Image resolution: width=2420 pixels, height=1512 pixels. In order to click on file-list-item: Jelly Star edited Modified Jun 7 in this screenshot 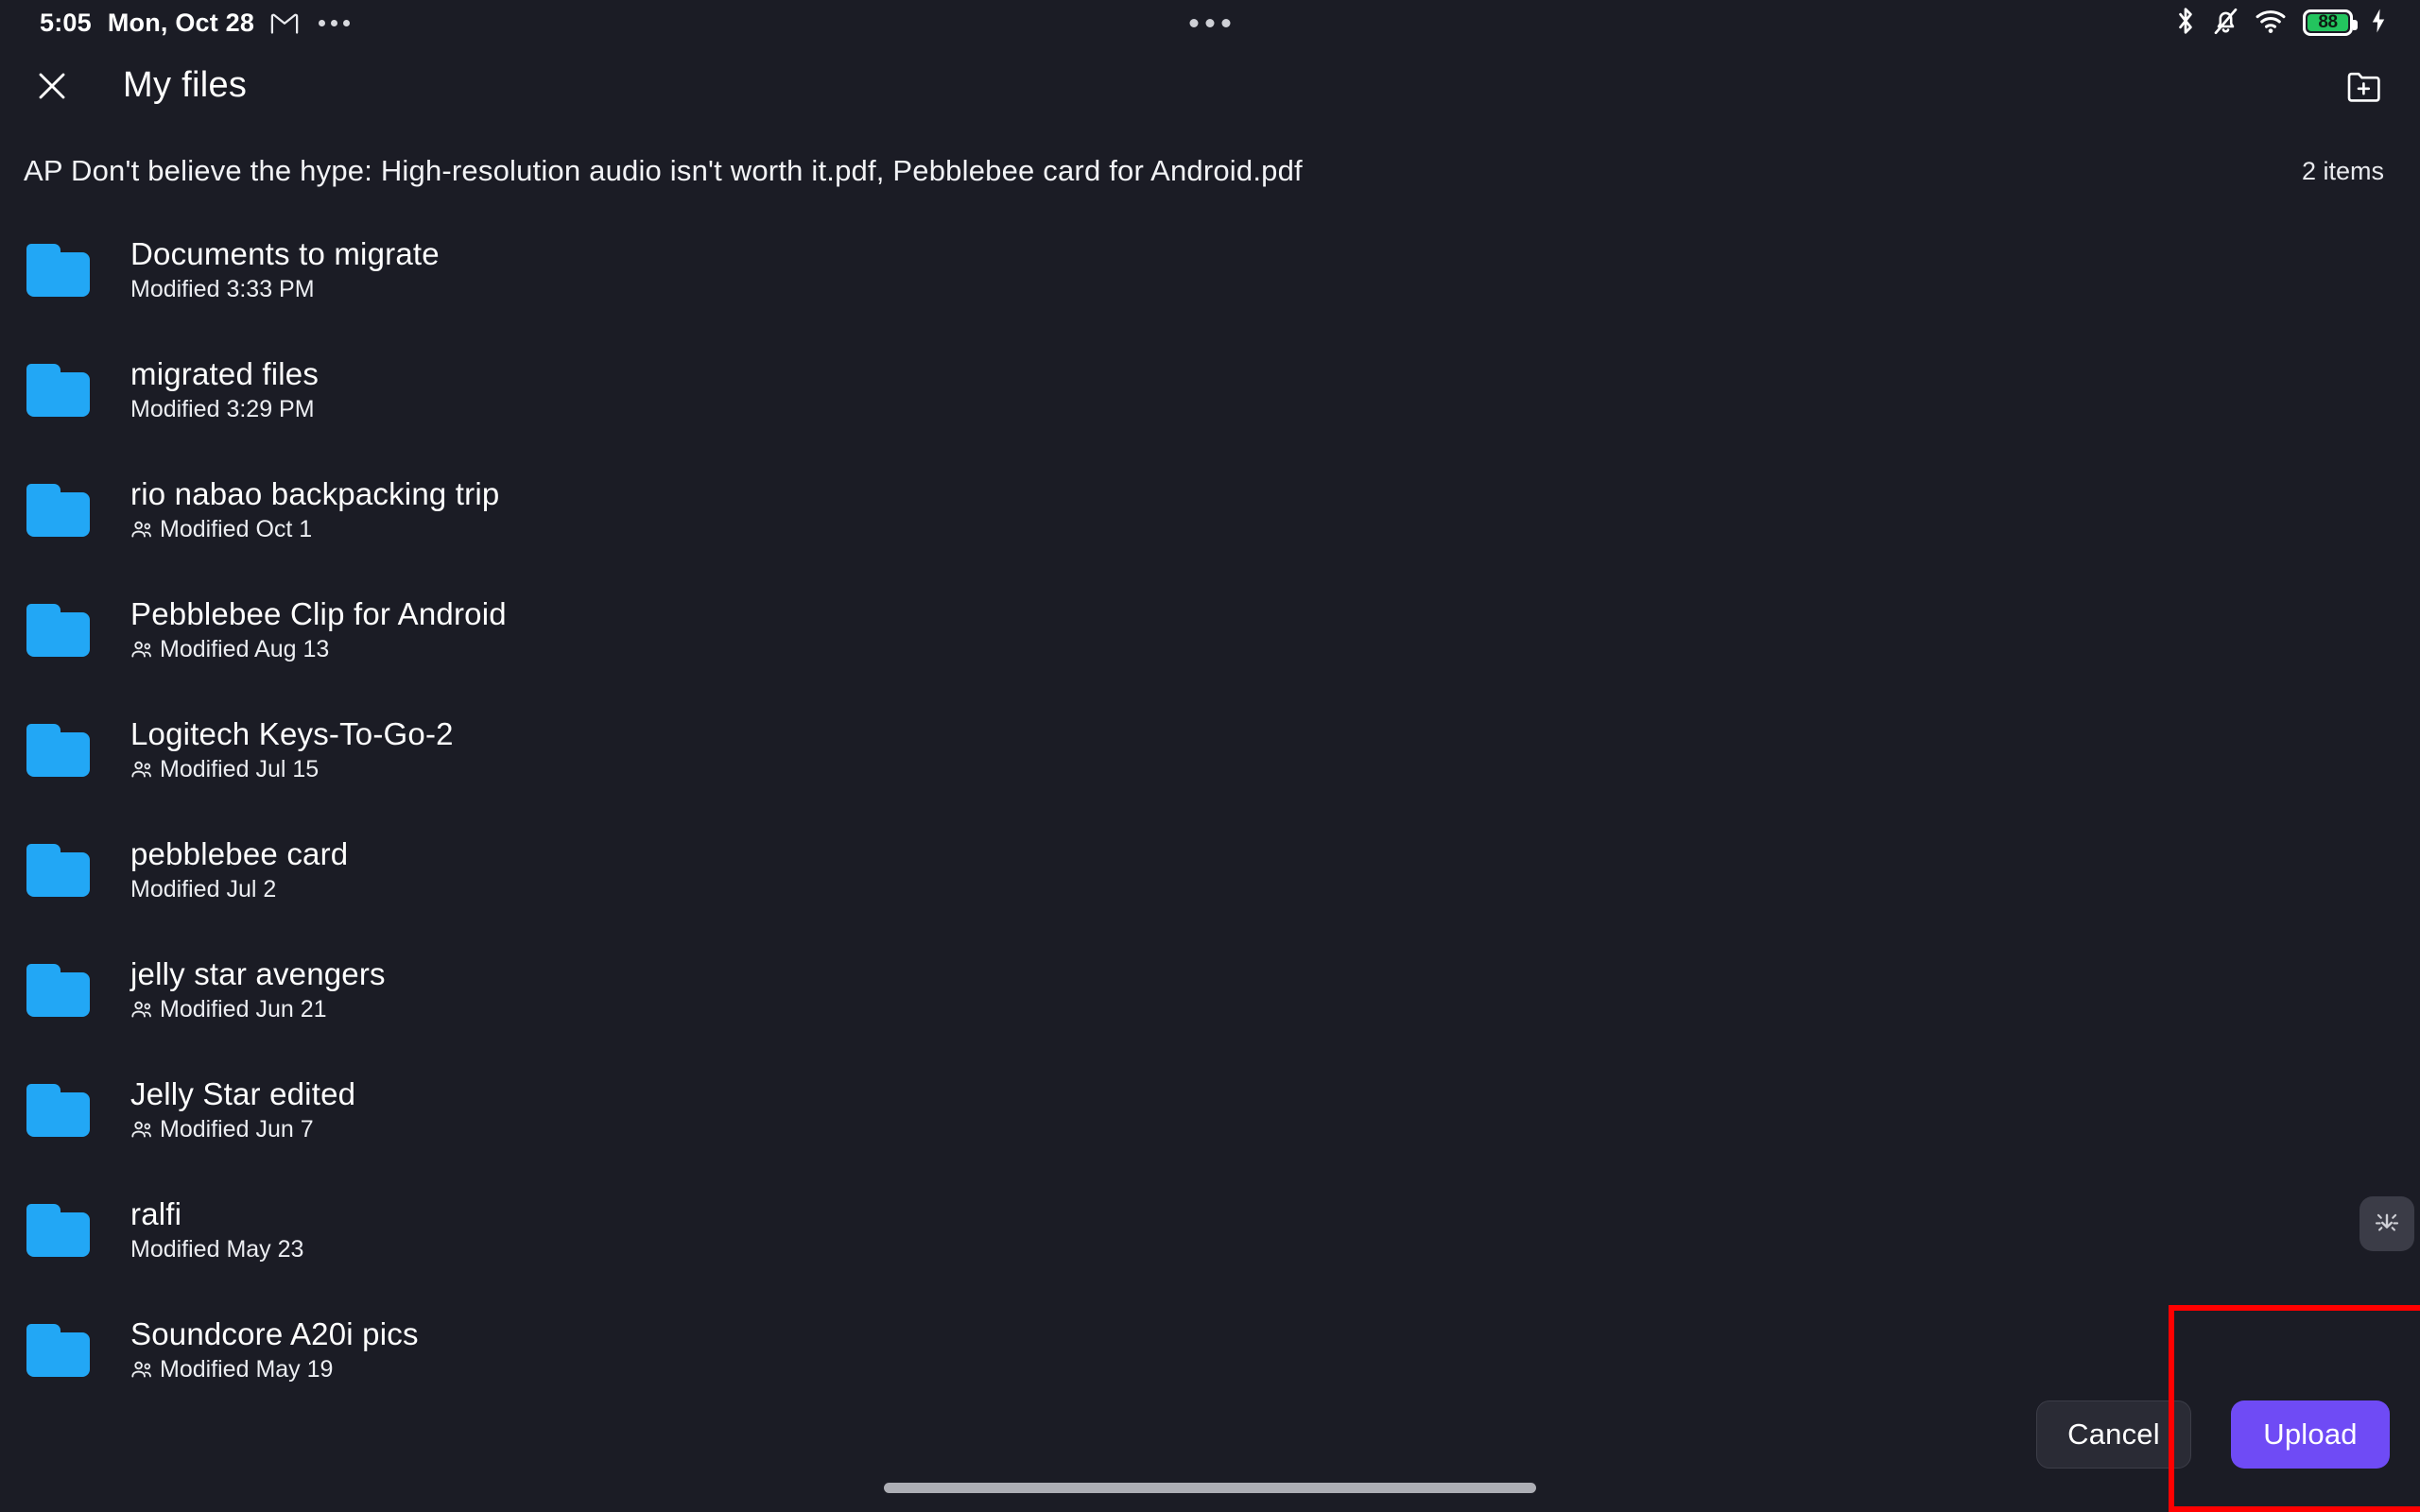, I will do `click(1210, 1110)`.